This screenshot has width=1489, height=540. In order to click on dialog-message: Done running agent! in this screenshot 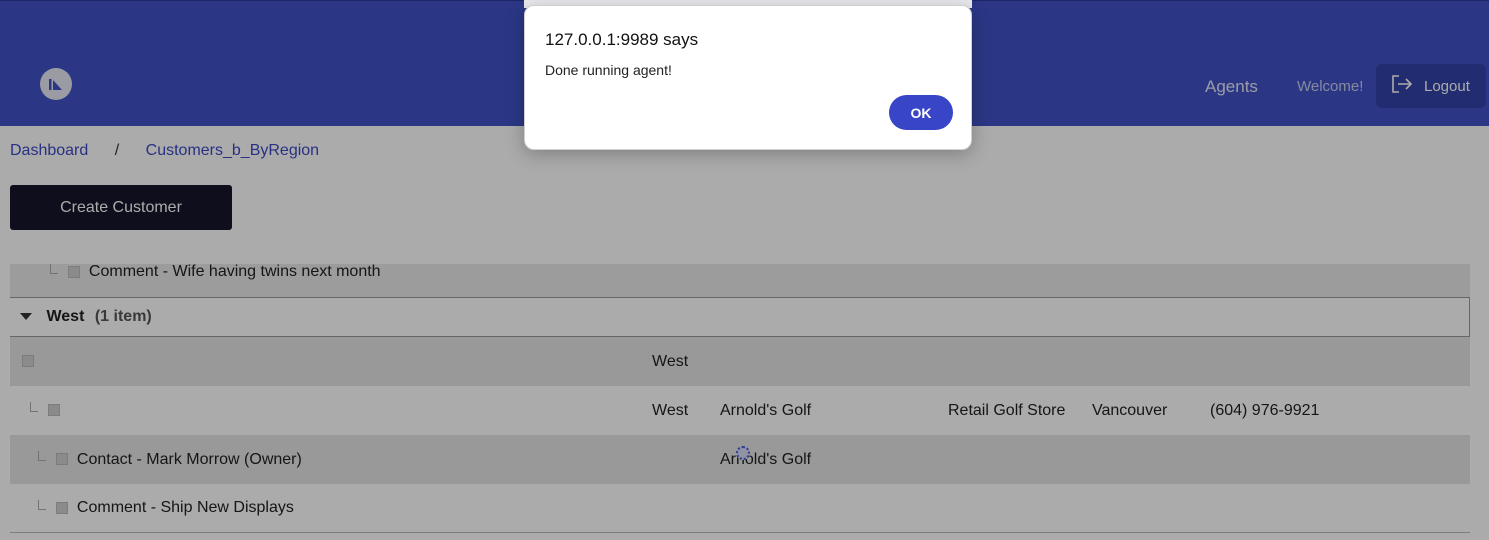, I will do `click(608, 70)`.